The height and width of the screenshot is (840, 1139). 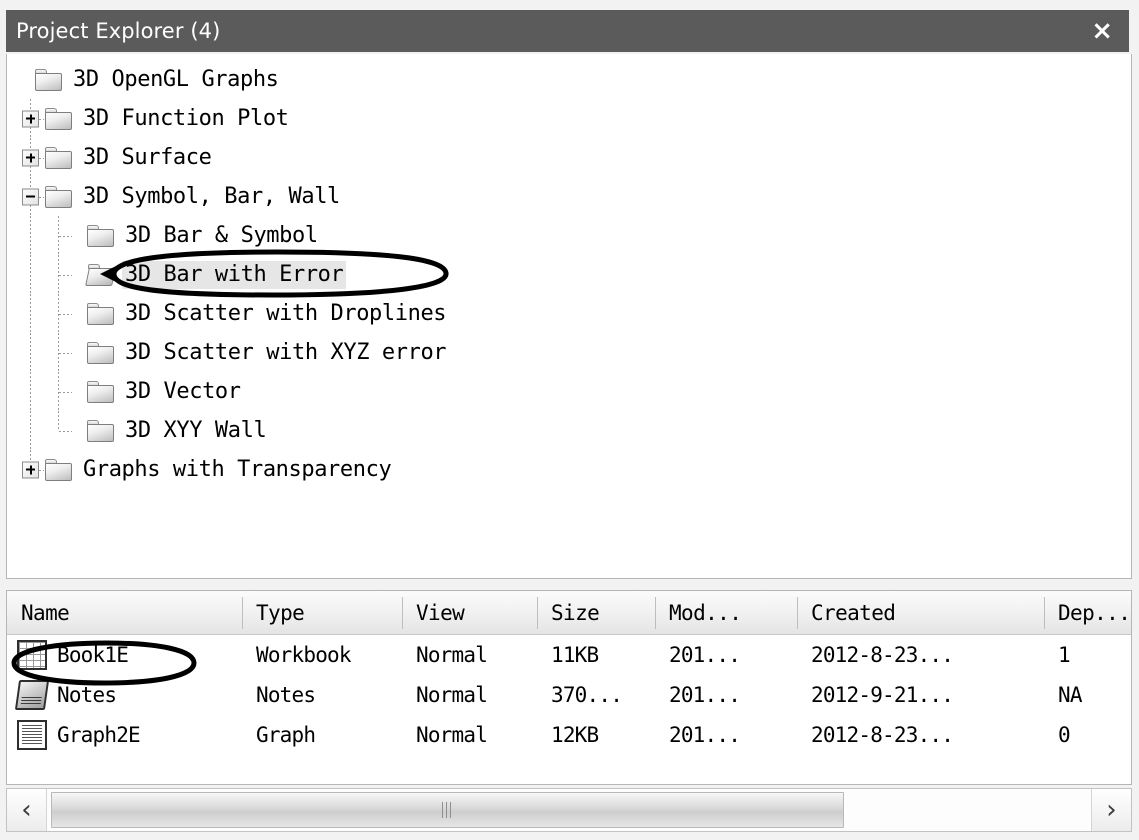 I want to click on scroll-right-icon: ›, so click(x=1111, y=810).